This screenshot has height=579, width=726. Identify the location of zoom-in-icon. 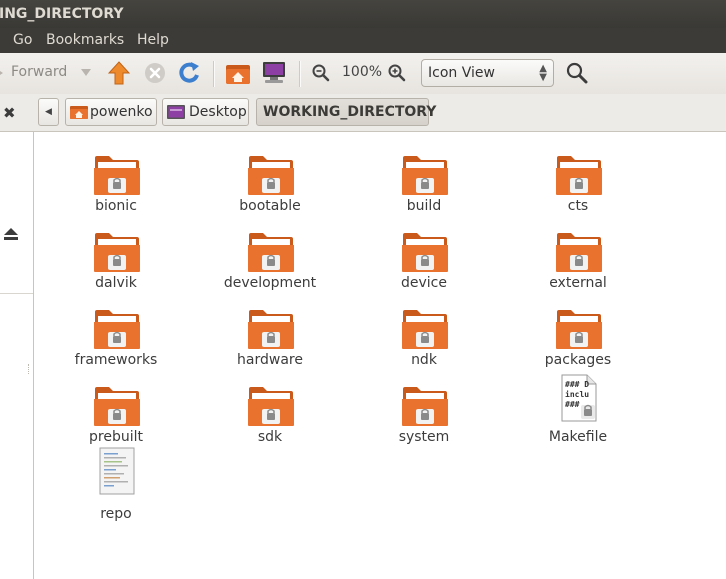
(397, 73).